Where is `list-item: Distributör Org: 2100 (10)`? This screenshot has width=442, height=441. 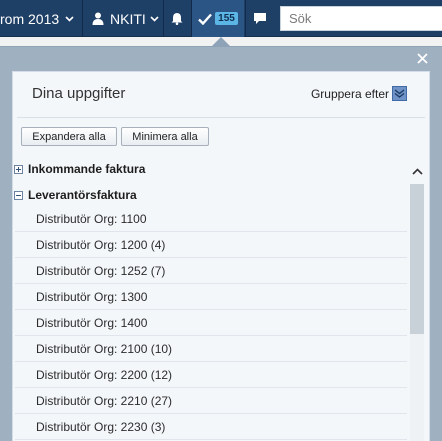 list-item: Distributör Org: 2100 (10) is located at coordinates (211, 349).